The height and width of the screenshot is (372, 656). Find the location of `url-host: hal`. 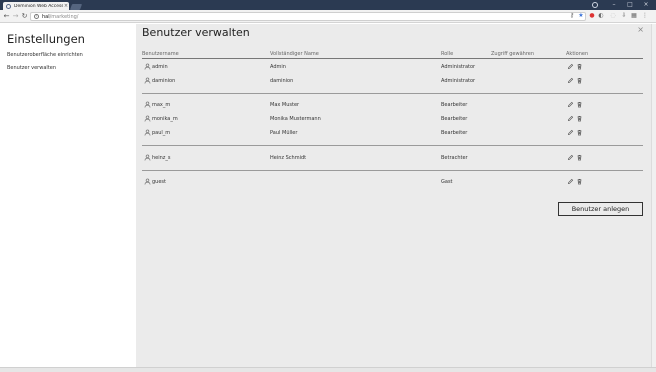

url-host: hal is located at coordinates (46, 16).